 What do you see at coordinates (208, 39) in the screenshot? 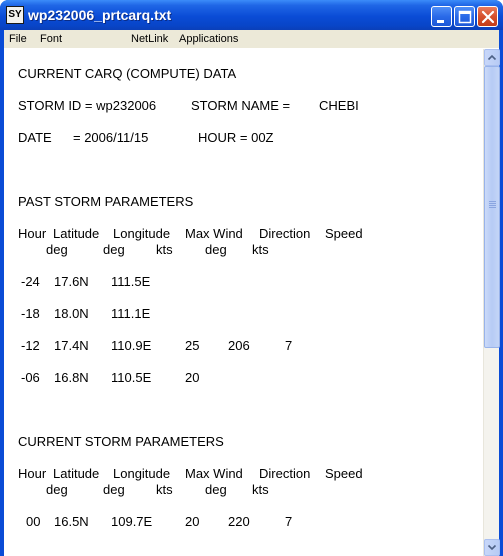
I see `menu-applications: Applications` at bounding box center [208, 39].